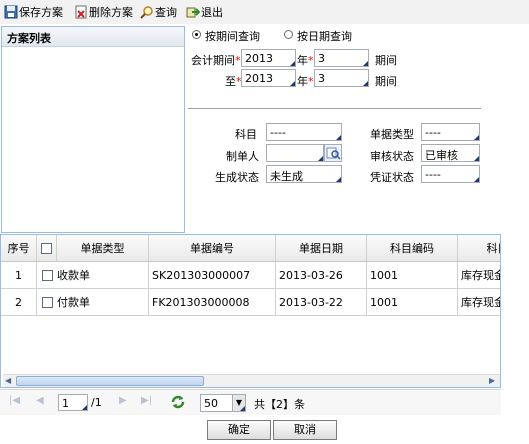  I want to click on creator-picker-button, so click(333, 153).